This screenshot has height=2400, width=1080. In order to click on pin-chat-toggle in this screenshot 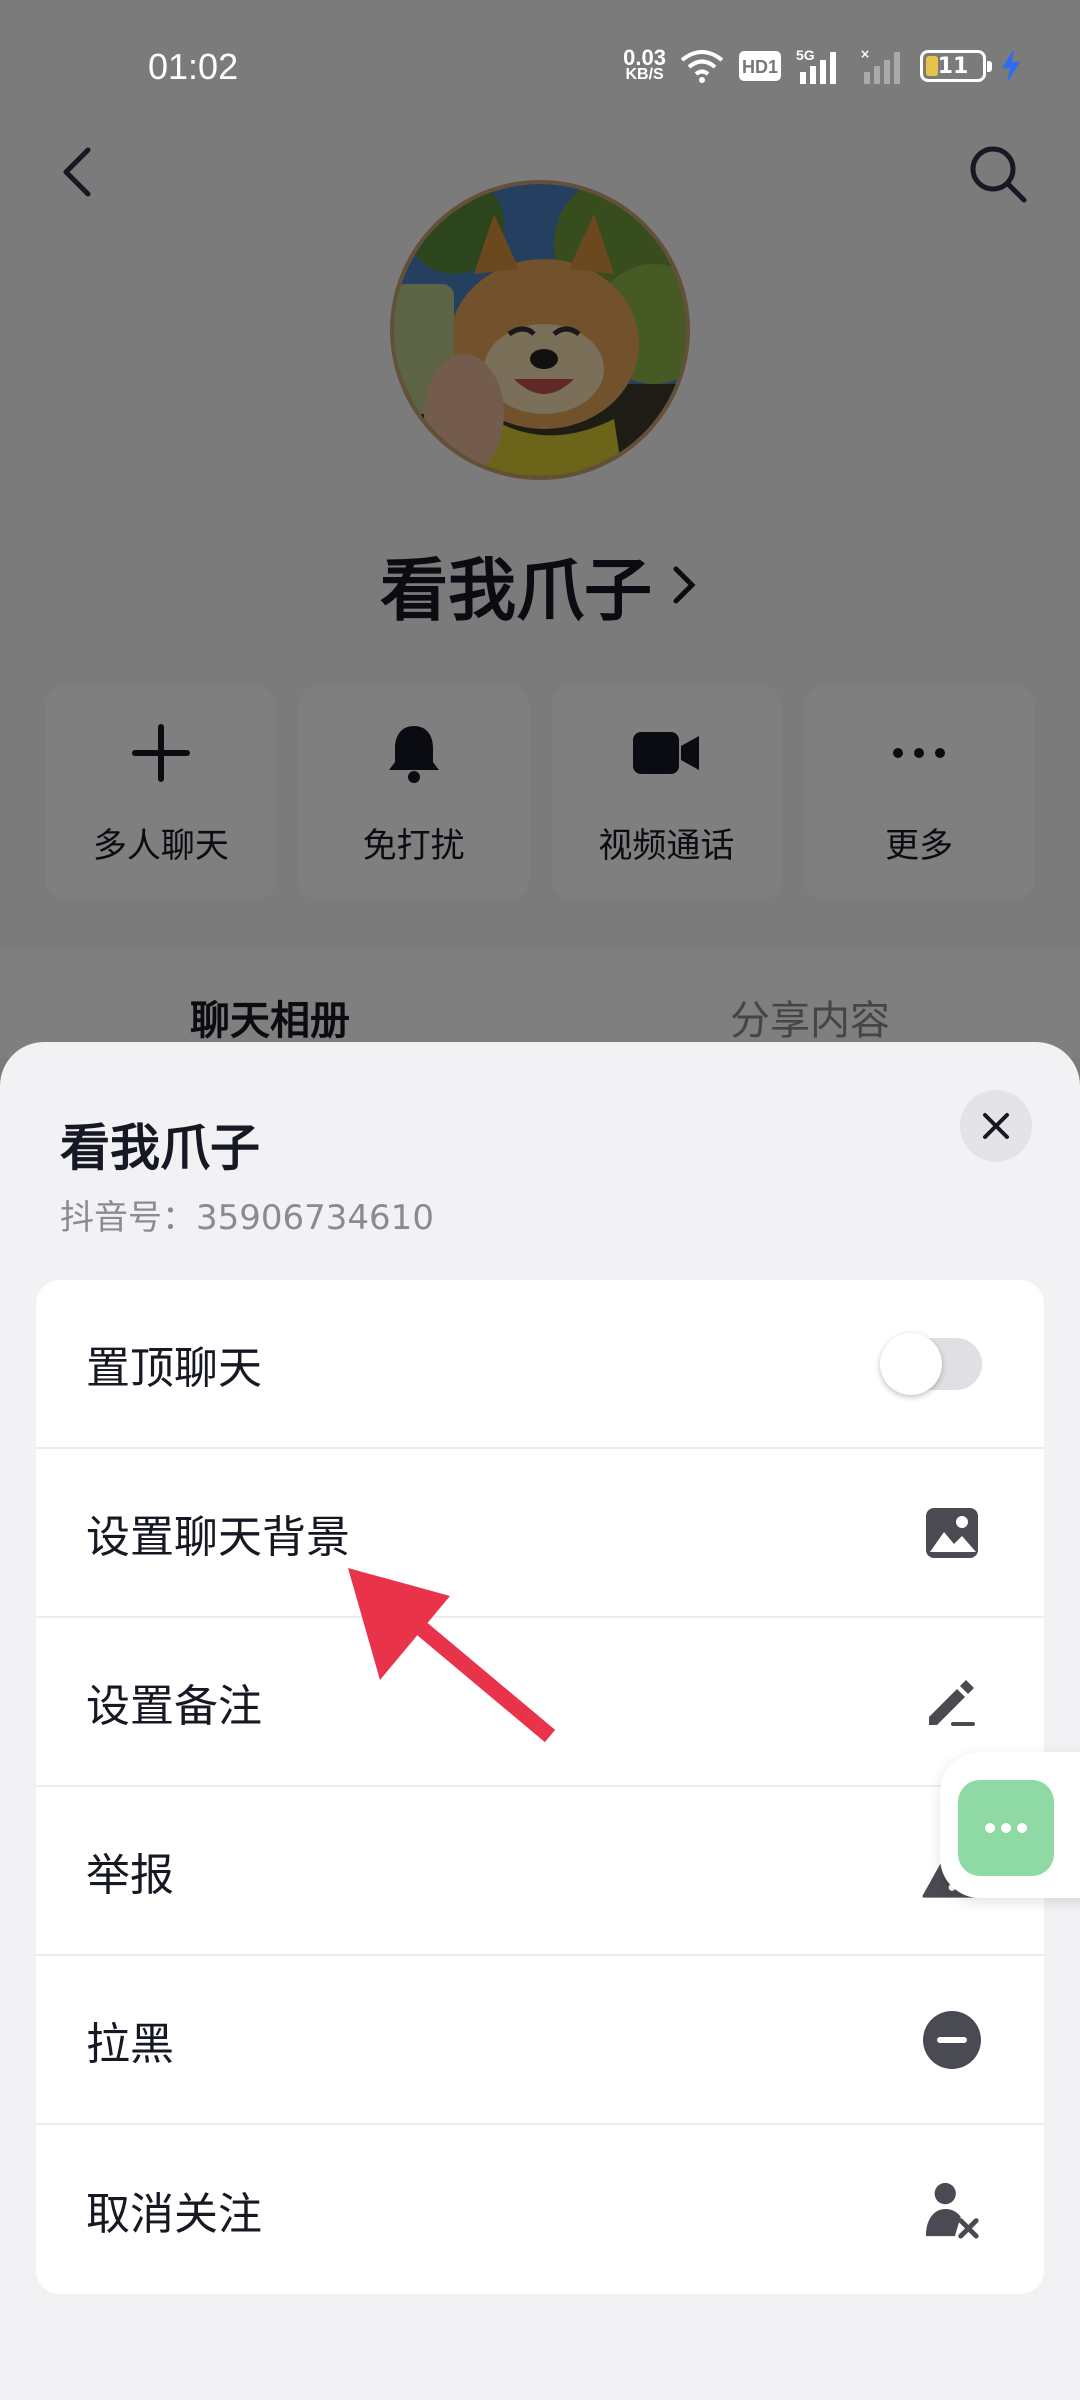, I will do `click(931, 1363)`.